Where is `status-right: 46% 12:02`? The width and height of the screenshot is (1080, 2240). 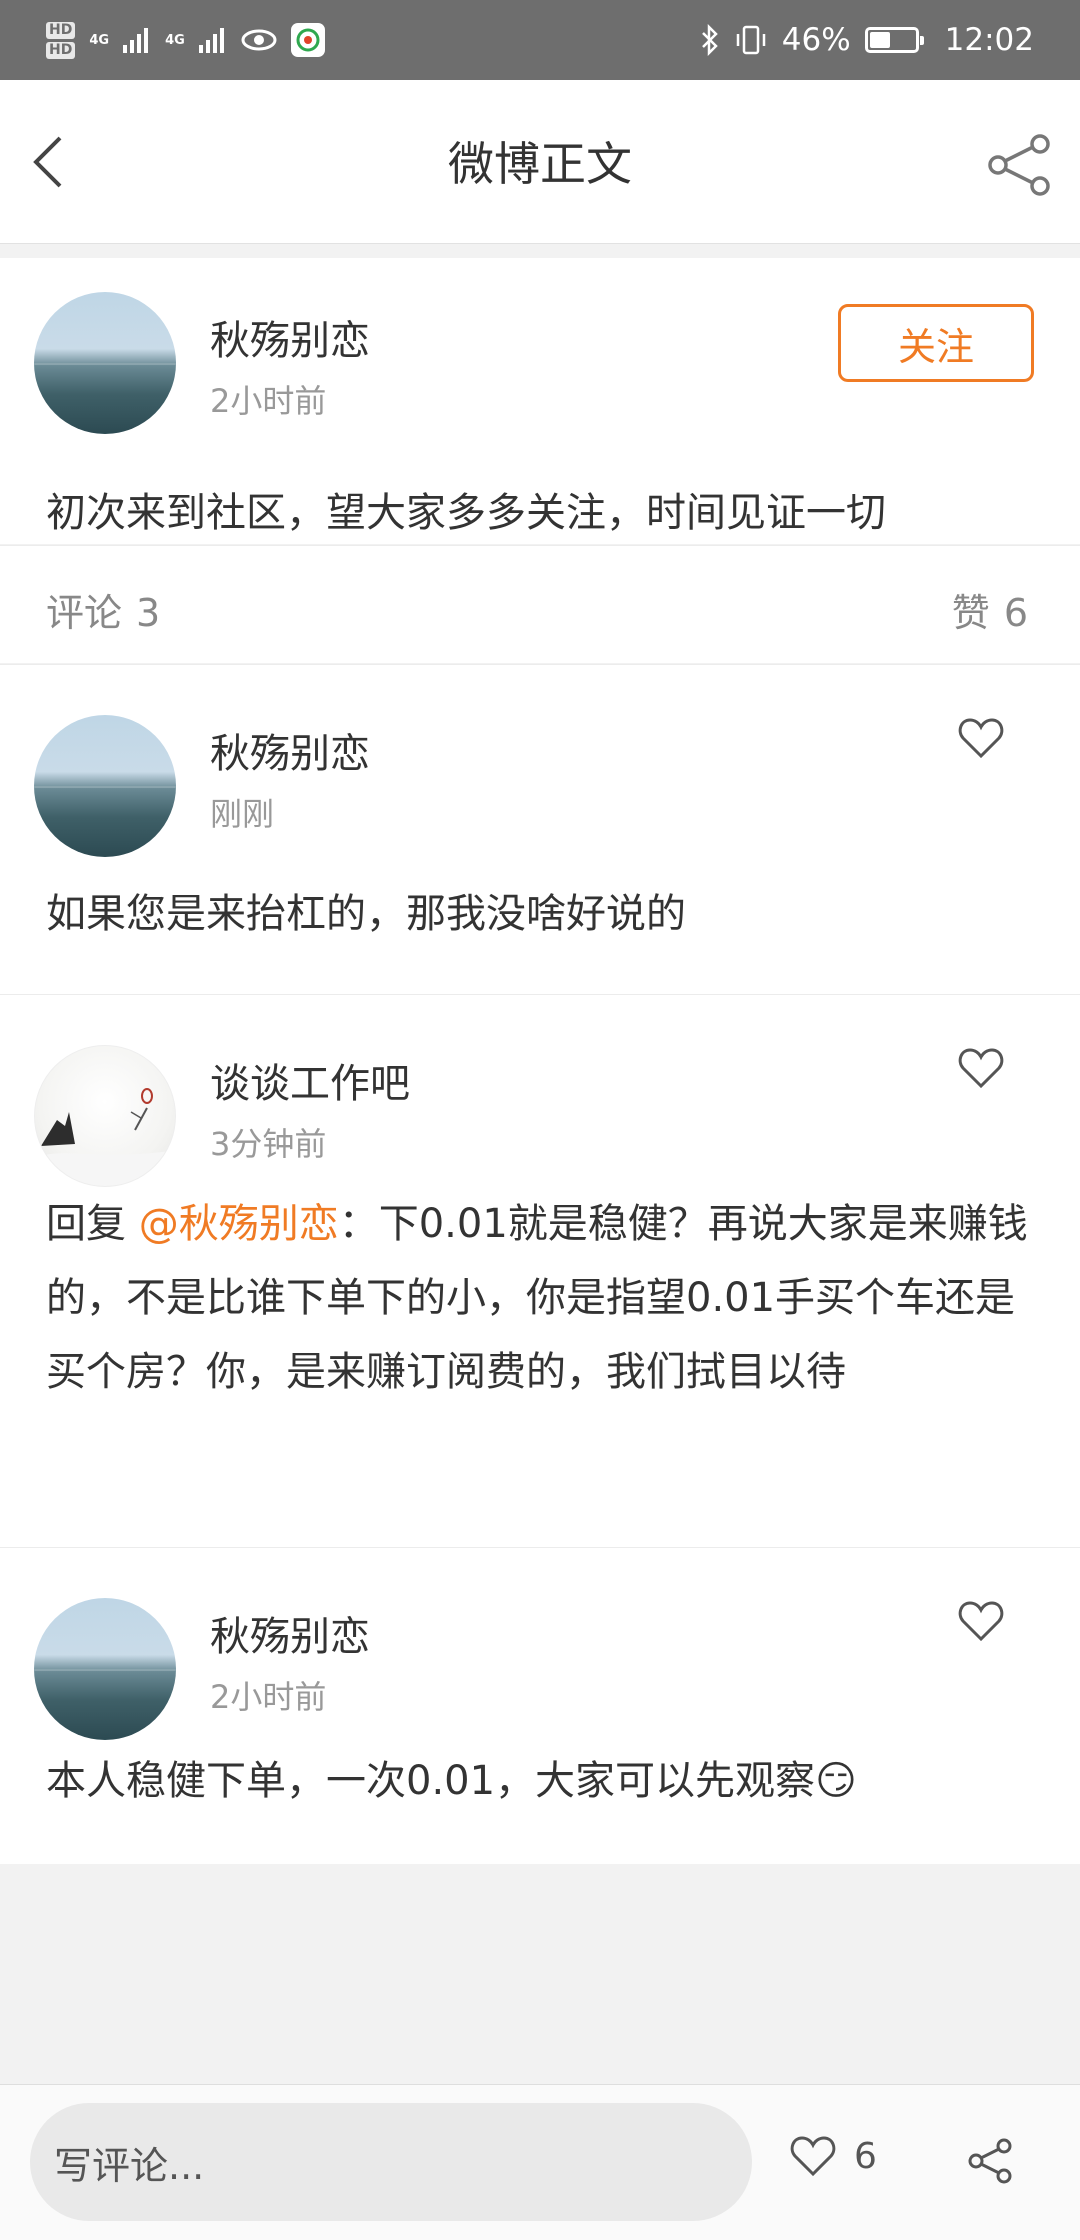
status-right: 46% 12:02 is located at coordinates (867, 40).